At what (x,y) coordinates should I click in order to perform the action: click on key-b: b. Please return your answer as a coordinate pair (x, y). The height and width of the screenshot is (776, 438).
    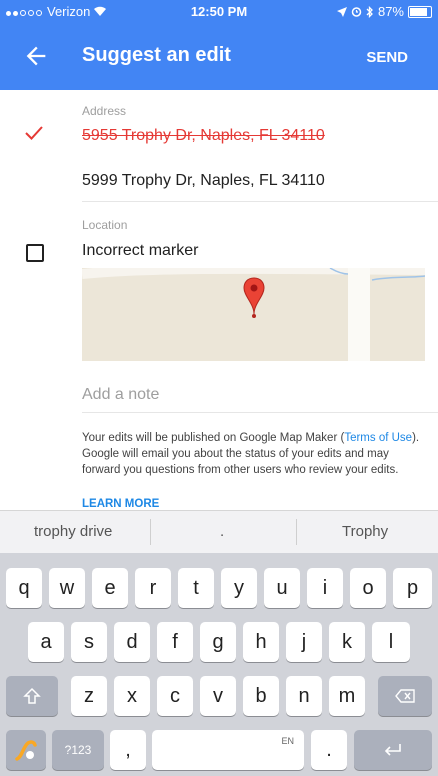
    Looking at the image, I should click on (261, 696).